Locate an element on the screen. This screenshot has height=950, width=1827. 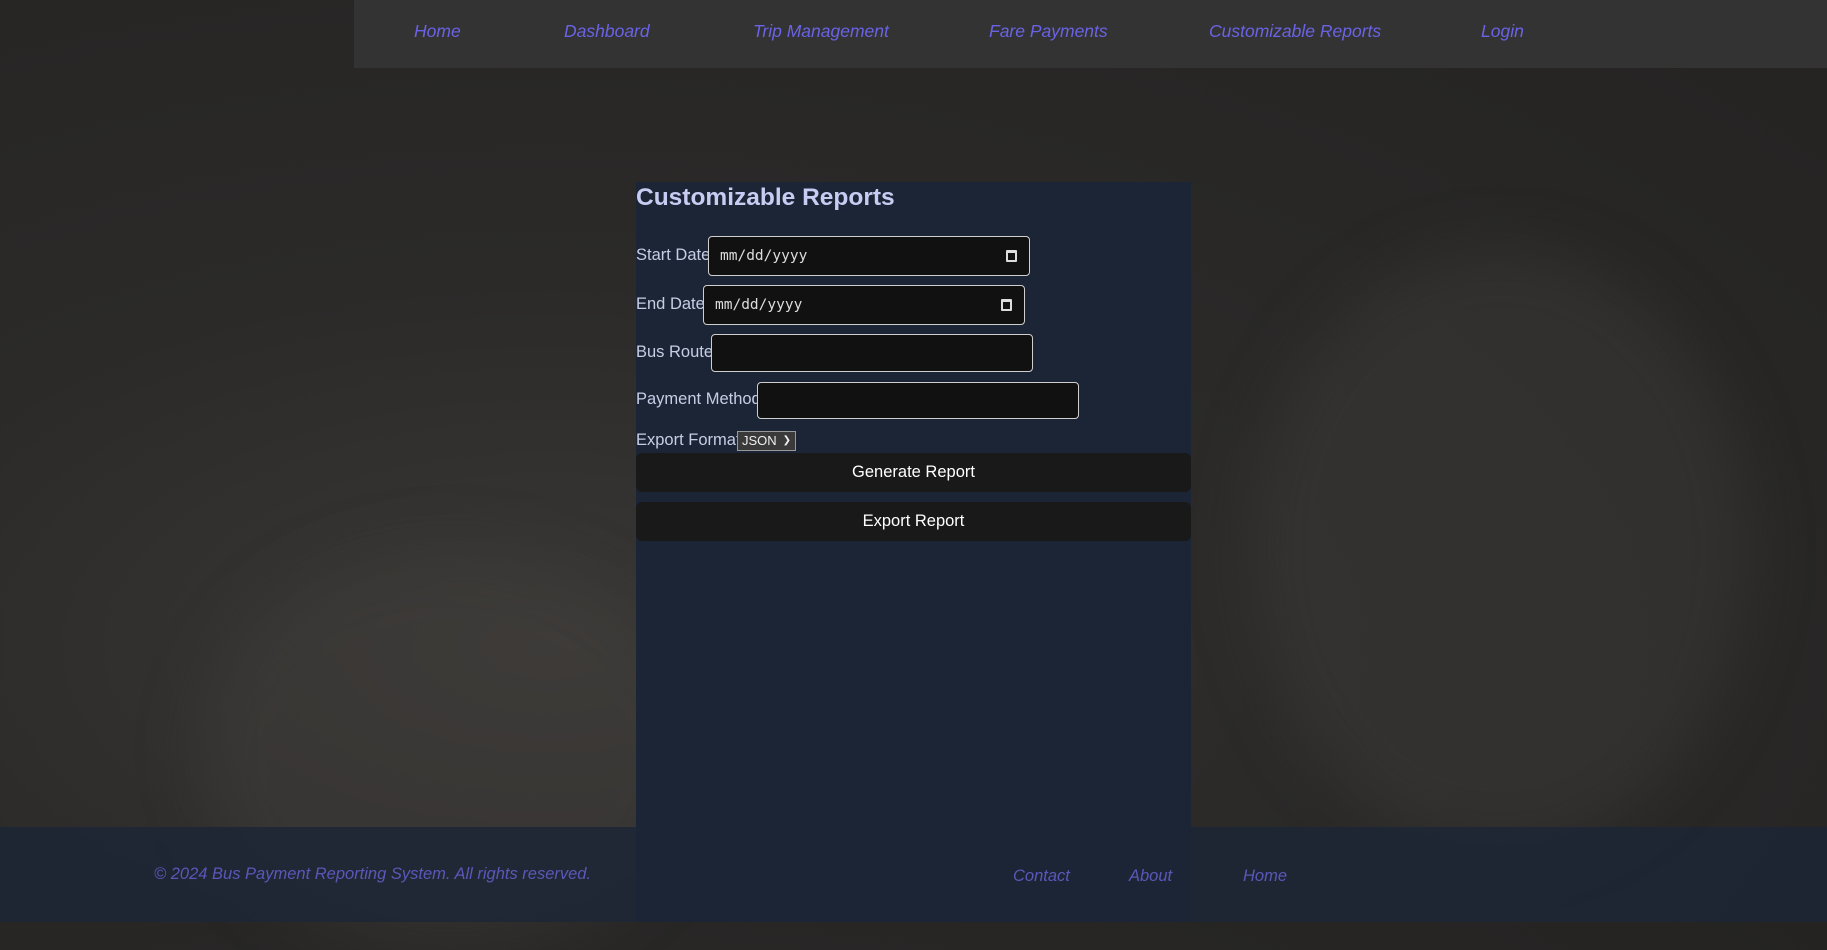
footer-link-home: Home is located at coordinates (1265, 876).